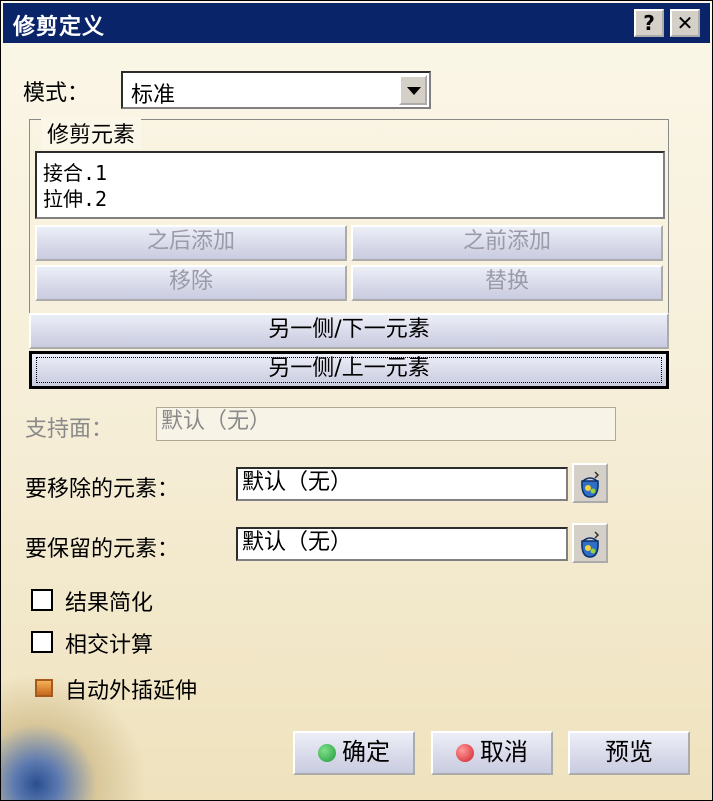  Describe the element at coordinates (402, 544) in the screenshot. I see `elements-to-keep-field: 默认（无）` at that location.